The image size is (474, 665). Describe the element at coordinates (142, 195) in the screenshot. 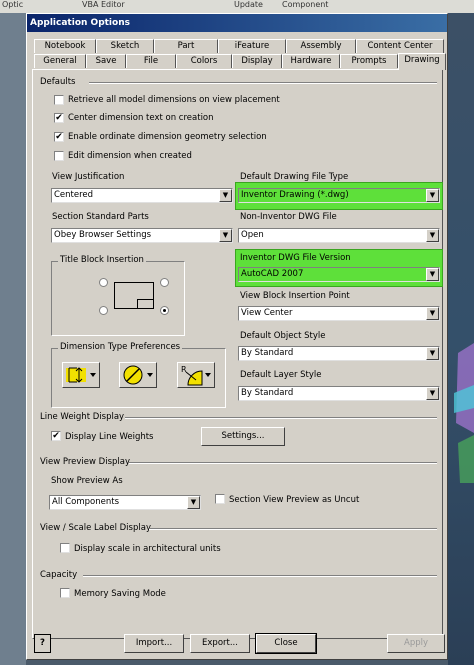

I see `view-justification-select: Centered ▼` at that location.